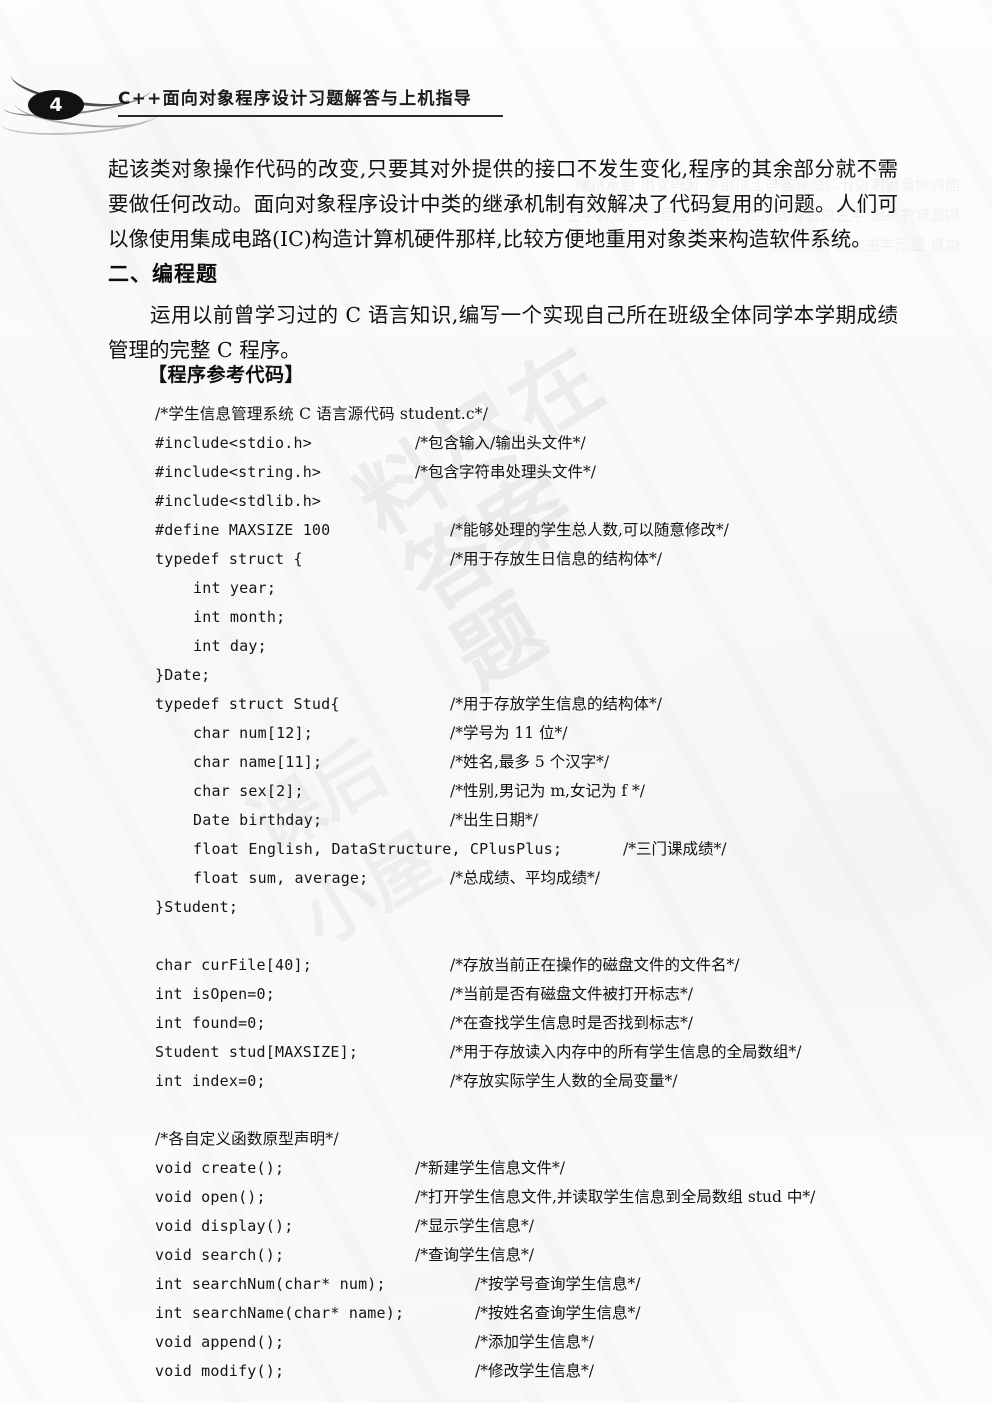 This screenshot has height=1403, width=992. Describe the element at coordinates (295, 99) in the screenshot. I see `book-title: C++面向对象程序设计习题解答与上机指导` at that location.